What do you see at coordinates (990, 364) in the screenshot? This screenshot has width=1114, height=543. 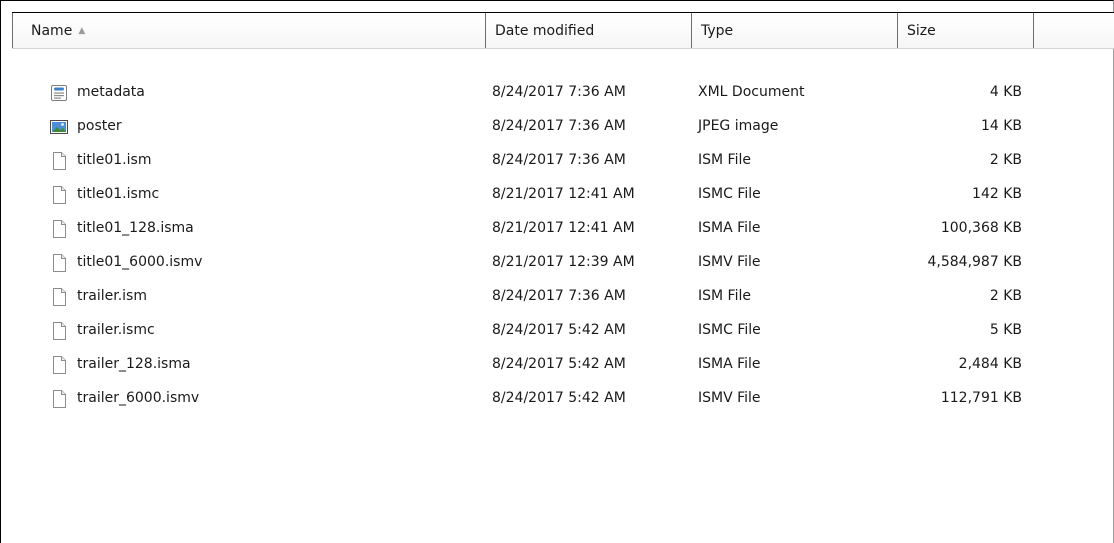 I see `file-size: 2,484 KB` at bounding box center [990, 364].